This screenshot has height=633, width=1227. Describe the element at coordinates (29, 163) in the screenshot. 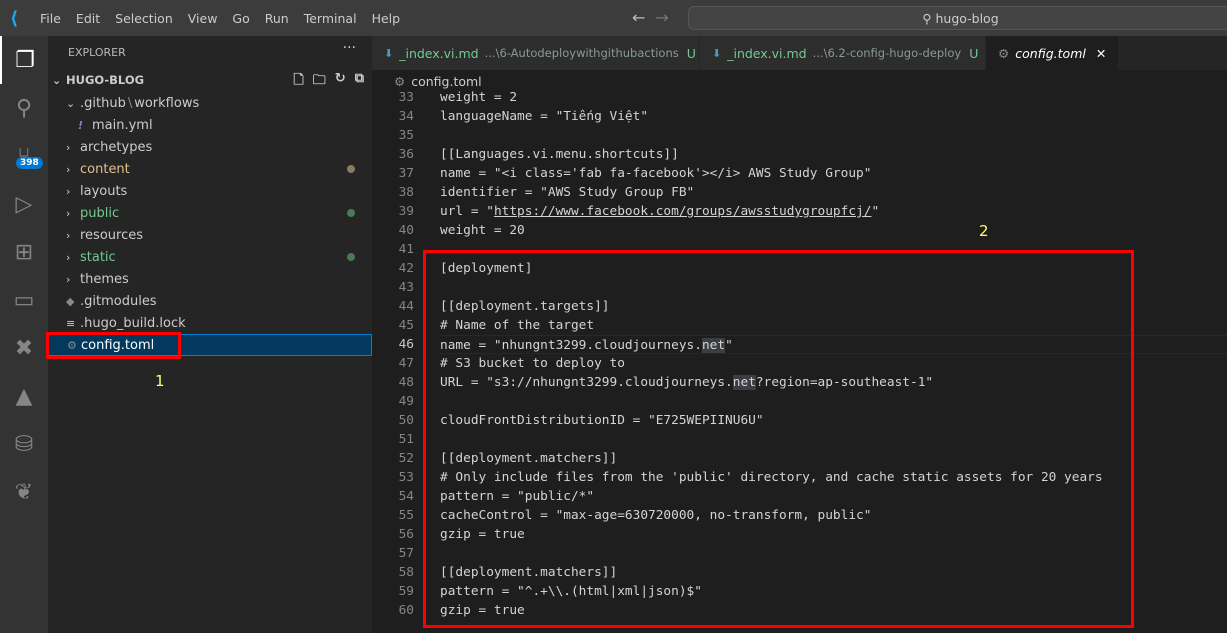

I see `scm-badge: 398` at that location.